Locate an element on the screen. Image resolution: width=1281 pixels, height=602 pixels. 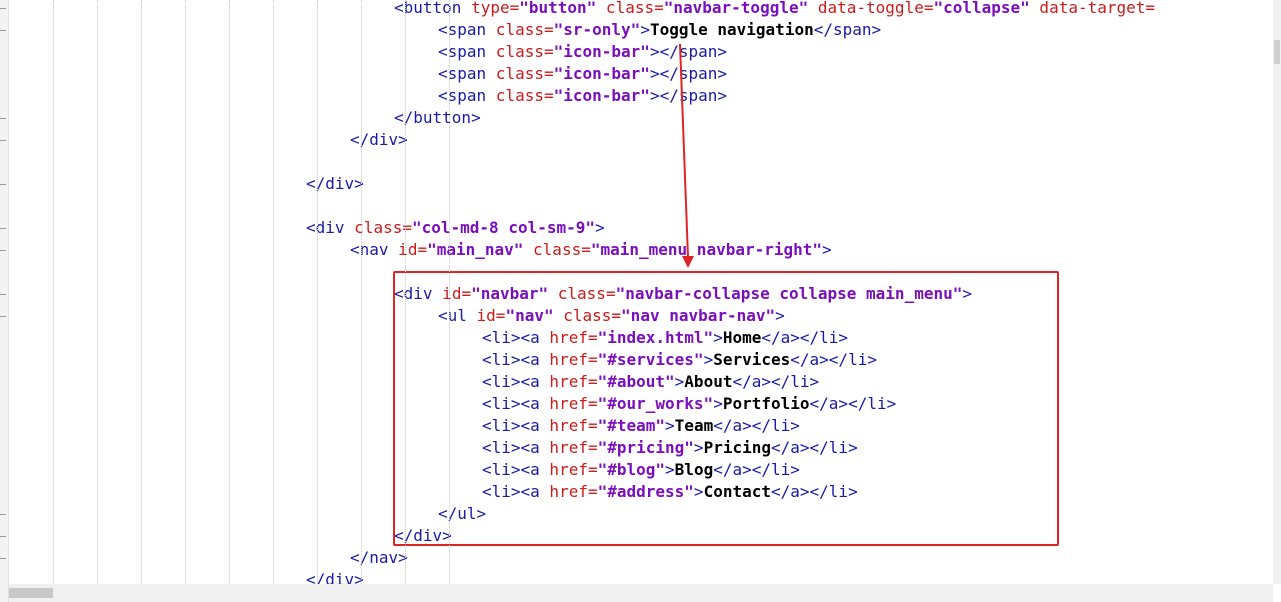
code-token: type= is located at coordinates (490, 8).